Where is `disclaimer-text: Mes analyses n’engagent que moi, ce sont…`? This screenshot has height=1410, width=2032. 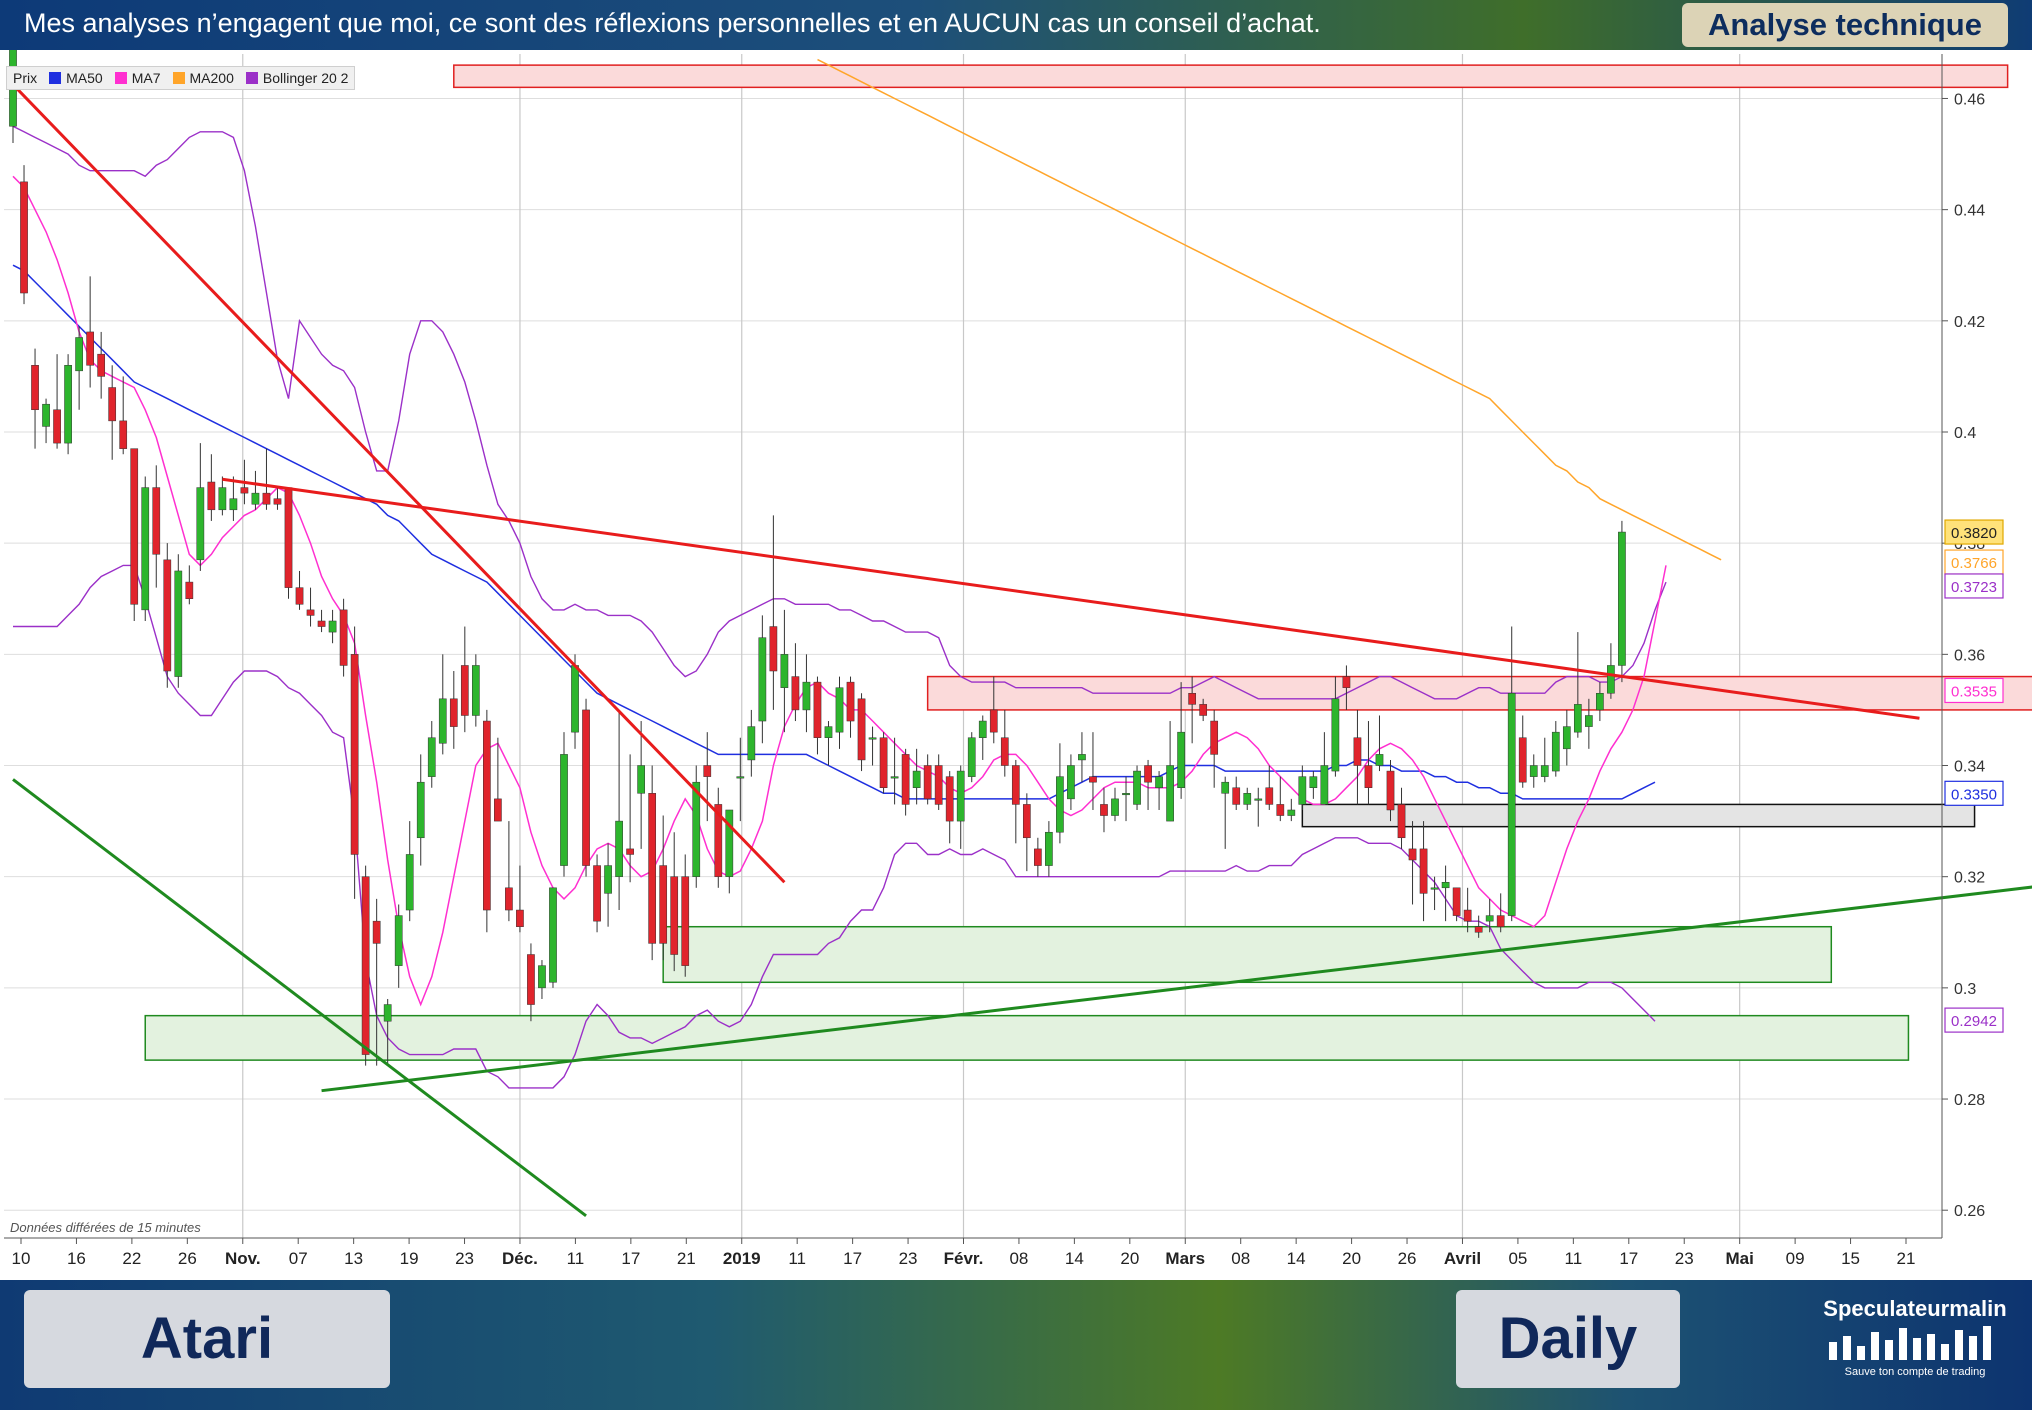
disclaimer-text: Mes analyses n’engagent que moi, ce sont… is located at coordinates (672, 23).